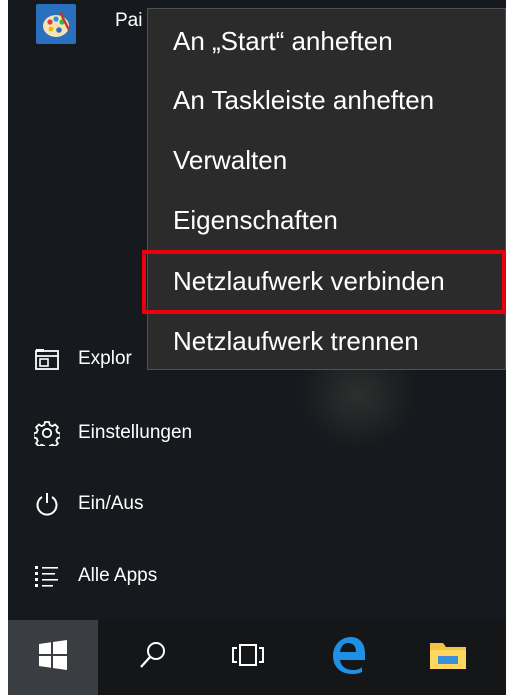 The height and width of the screenshot is (695, 506). I want to click on paint-palette-icon, so click(56, 24).